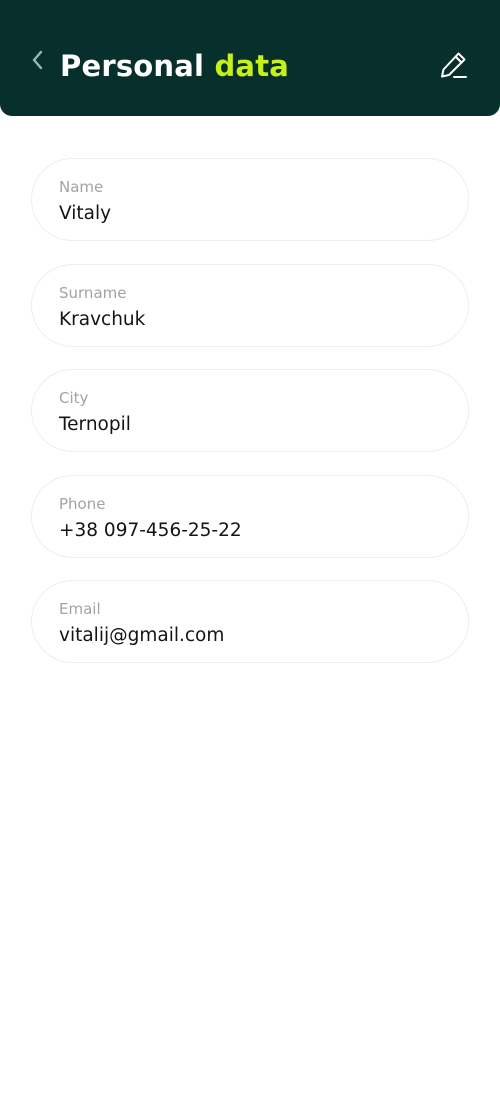 Image resolution: width=500 pixels, height=1100 pixels. Describe the element at coordinates (150, 530) in the screenshot. I see `phone-field-value: +38 097-456-25-22` at that location.